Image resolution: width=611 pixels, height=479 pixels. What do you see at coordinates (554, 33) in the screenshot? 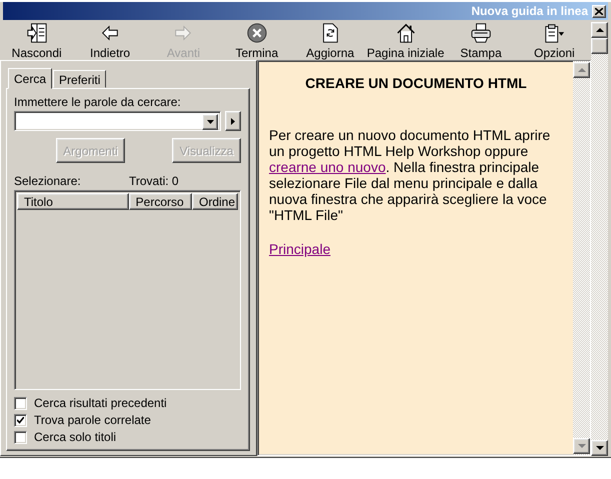
I see `options-clipboard-icon` at bounding box center [554, 33].